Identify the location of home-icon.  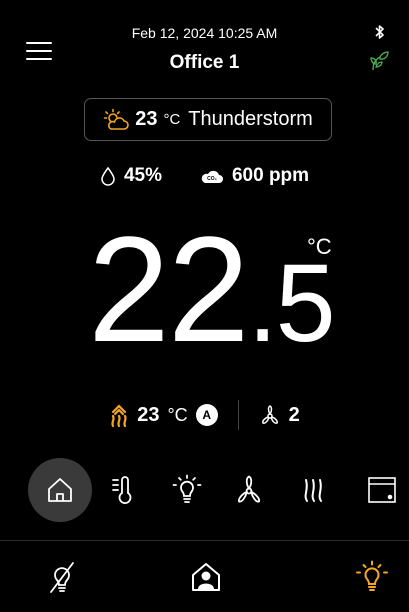
(60, 490).